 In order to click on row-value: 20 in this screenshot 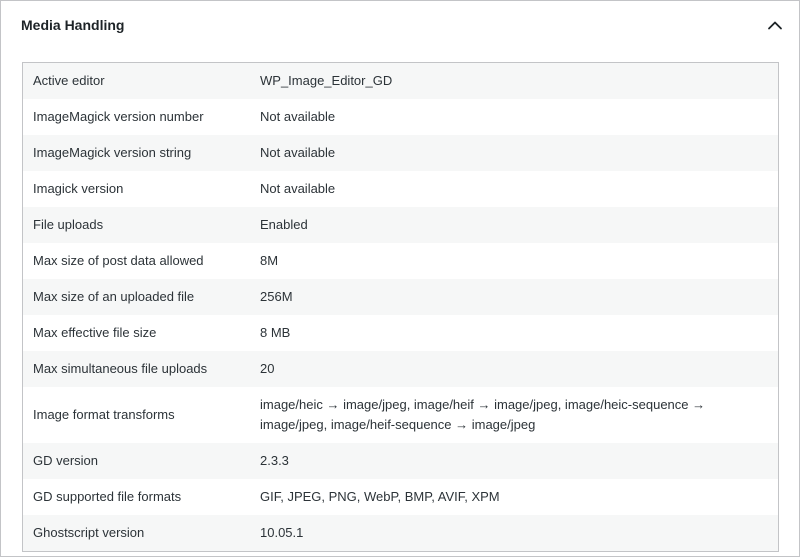, I will do `click(514, 369)`.